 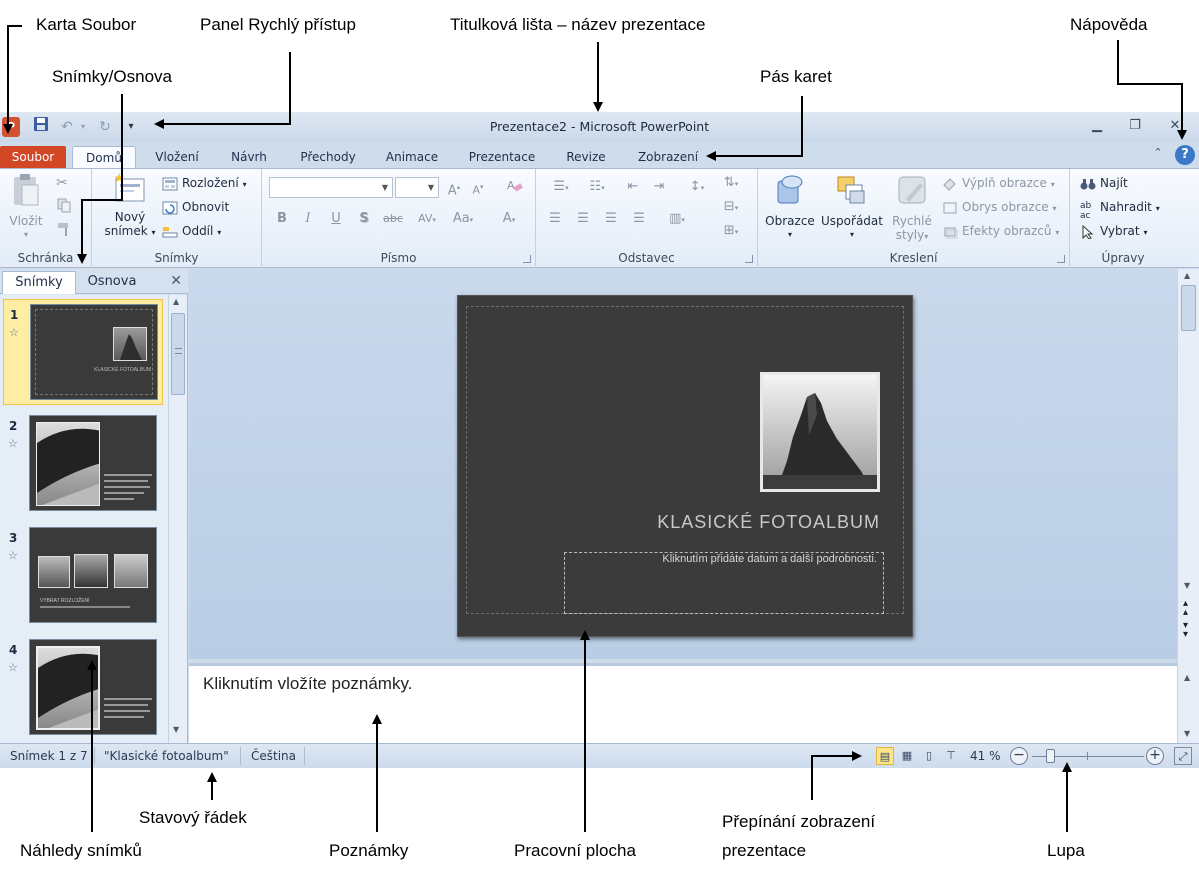 What do you see at coordinates (431, 187) in the screenshot?
I see `font-size-dropdown-icon: ▼` at bounding box center [431, 187].